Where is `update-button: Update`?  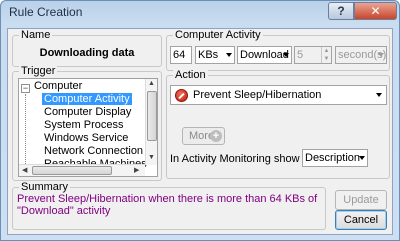
update-button: Update is located at coordinates (361, 200).